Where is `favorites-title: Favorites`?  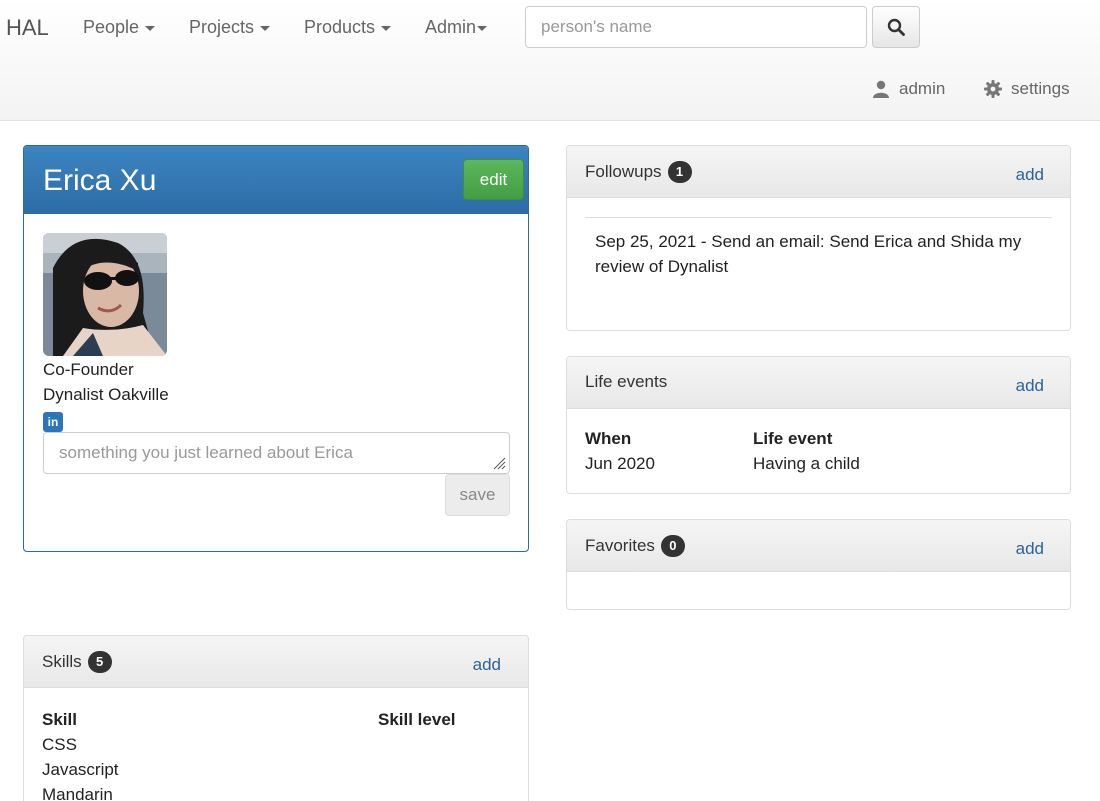
favorites-title: Favorites is located at coordinates (620, 545).